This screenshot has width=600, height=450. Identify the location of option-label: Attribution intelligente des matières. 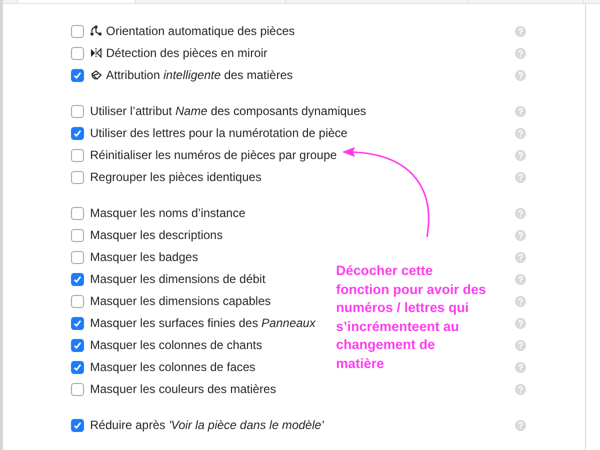
(199, 75).